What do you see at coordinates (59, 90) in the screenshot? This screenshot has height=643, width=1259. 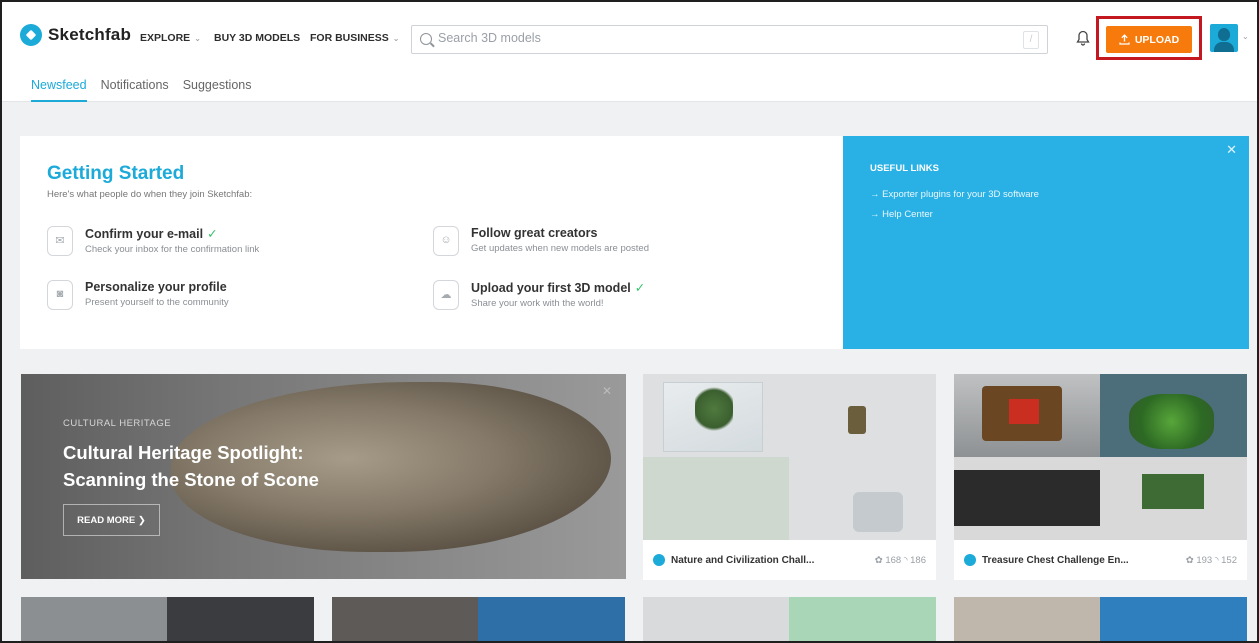 I see `tab-newsfeed: Newsfeed` at bounding box center [59, 90].